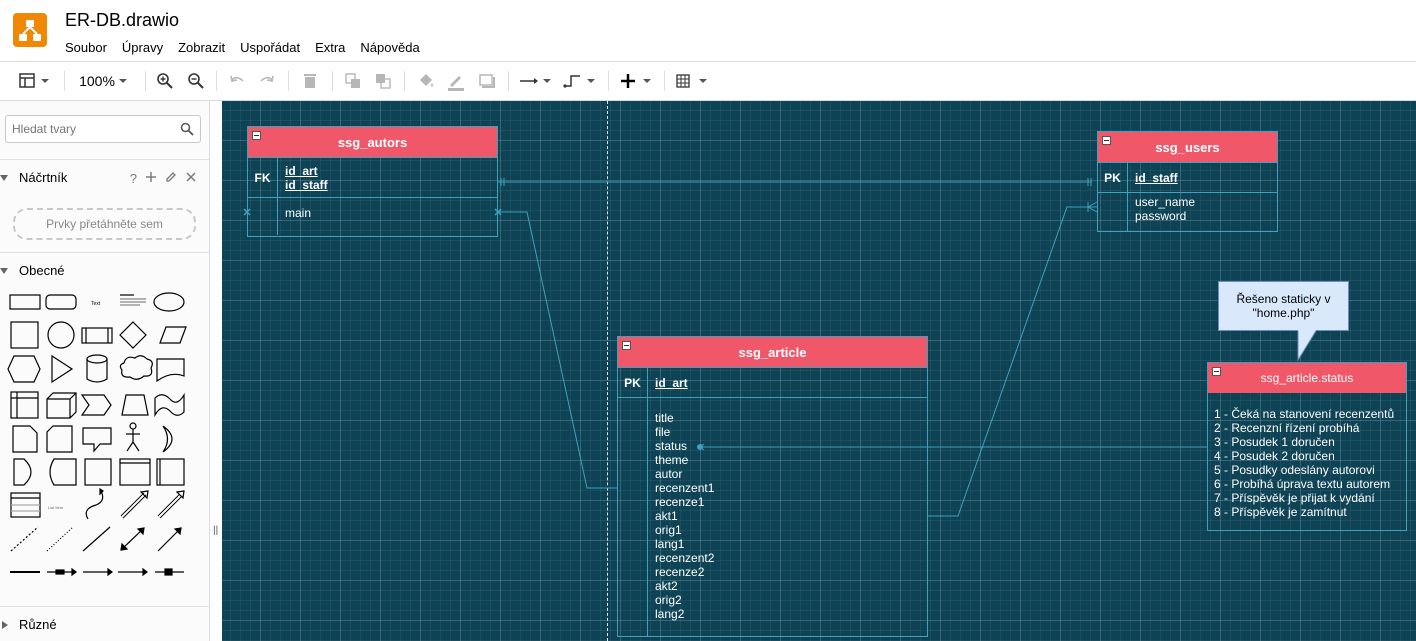 The width and height of the screenshot is (1416, 641). I want to click on scratchpad-drop-zone: Prvky přetáhněte sem, so click(104, 224).